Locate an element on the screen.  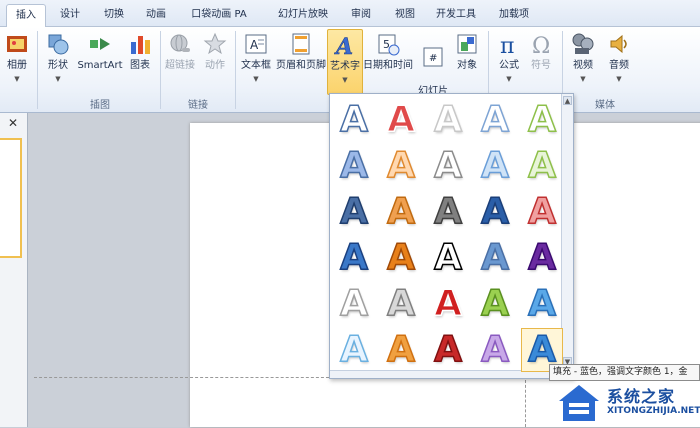
audio-label: 音频 is located at coordinates (619, 65).